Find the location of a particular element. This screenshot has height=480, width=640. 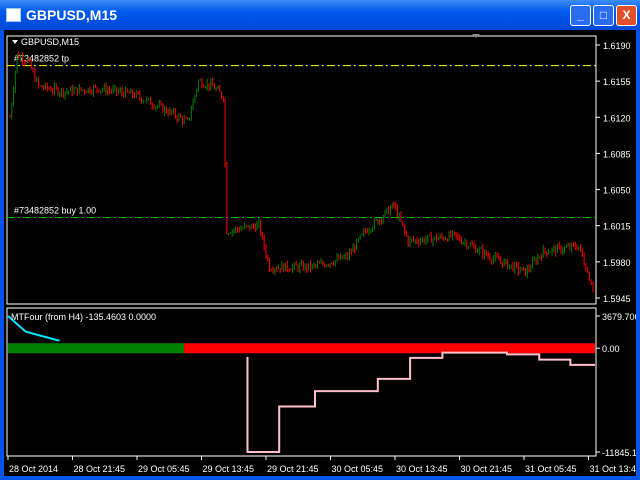

price-tick-label: 1.6050 is located at coordinates (617, 191).